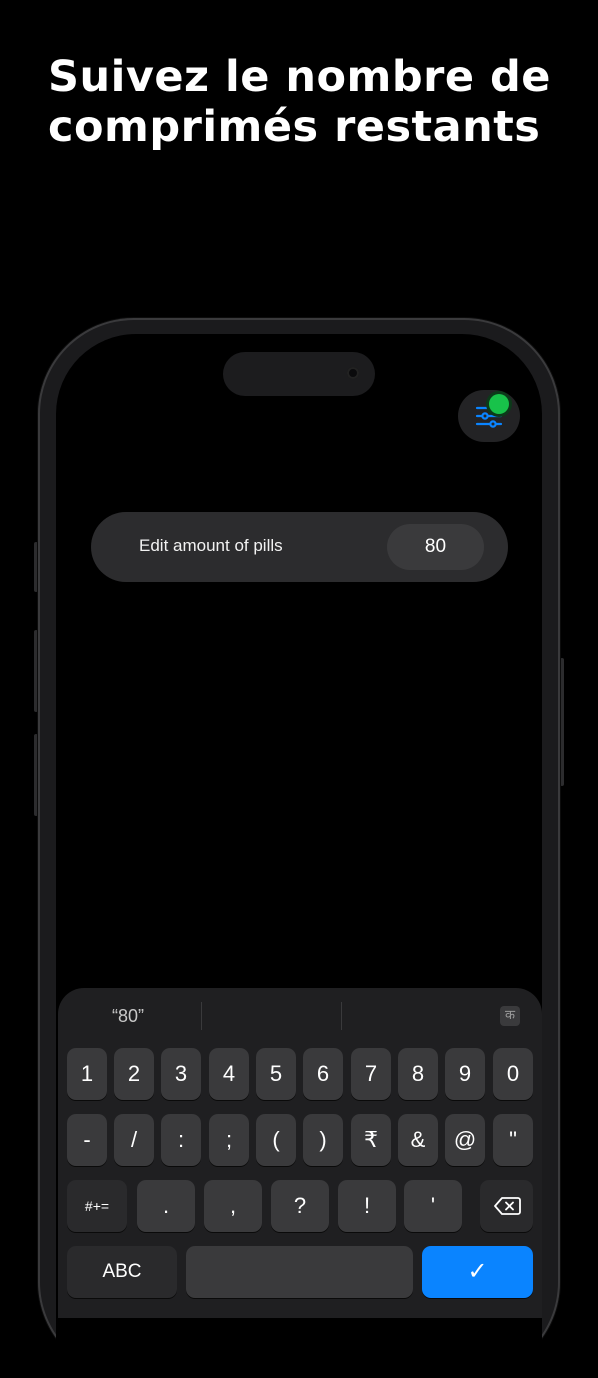 This screenshot has height=1378, width=598. I want to click on language-key: क, so click(510, 1016).